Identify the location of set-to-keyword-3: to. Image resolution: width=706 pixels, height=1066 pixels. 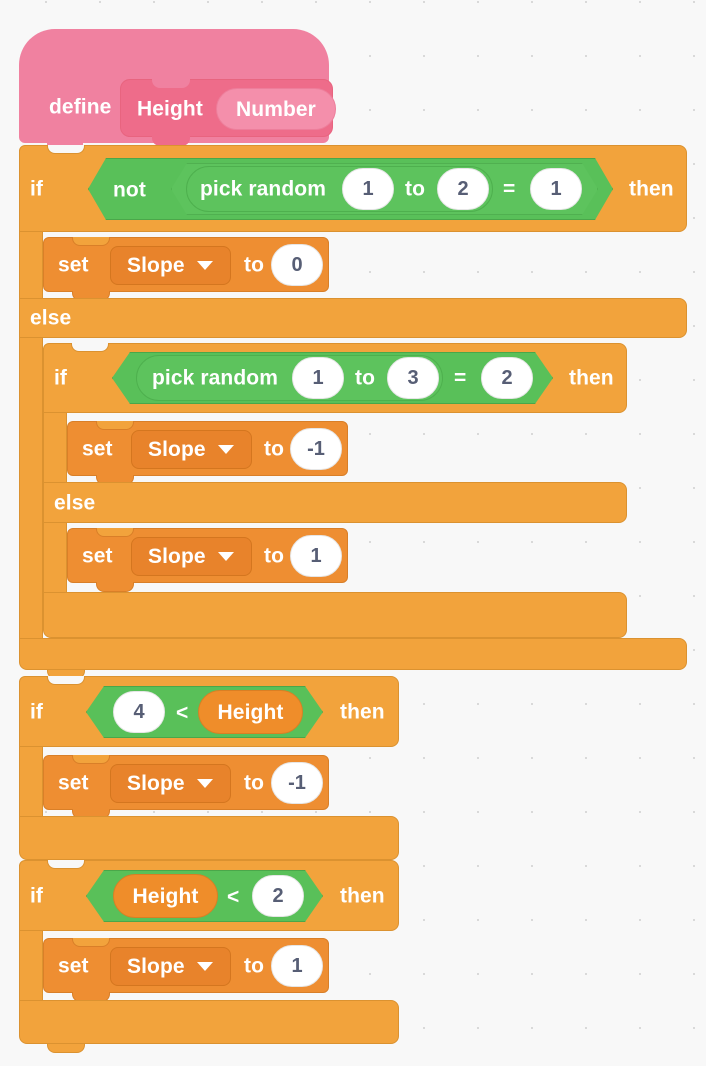
(274, 556).